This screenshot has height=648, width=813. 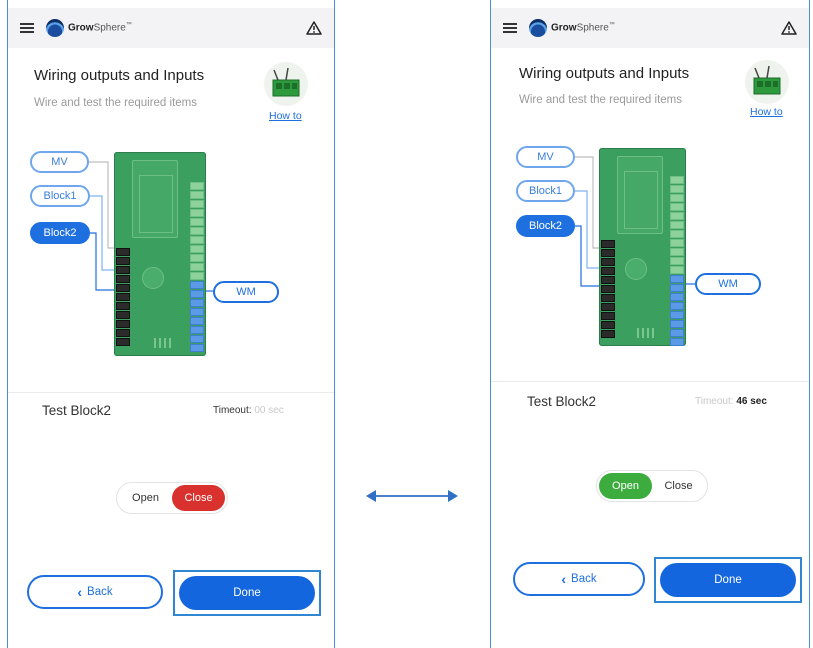 What do you see at coordinates (248, 410) in the screenshot?
I see `timeout-readout: Timeout: 00 sec` at bounding box center [248, 410].